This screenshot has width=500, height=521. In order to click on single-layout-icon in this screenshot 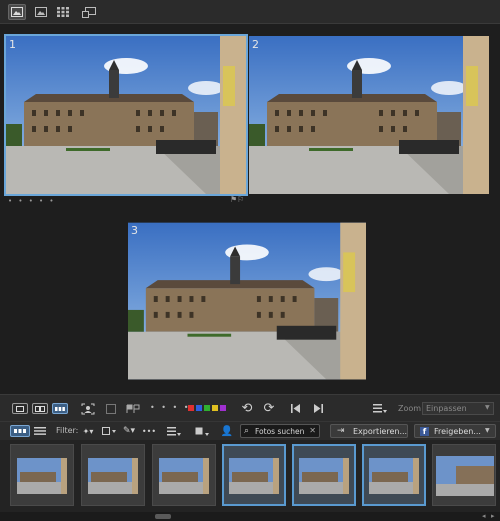, I will do `click(20, 408)`.